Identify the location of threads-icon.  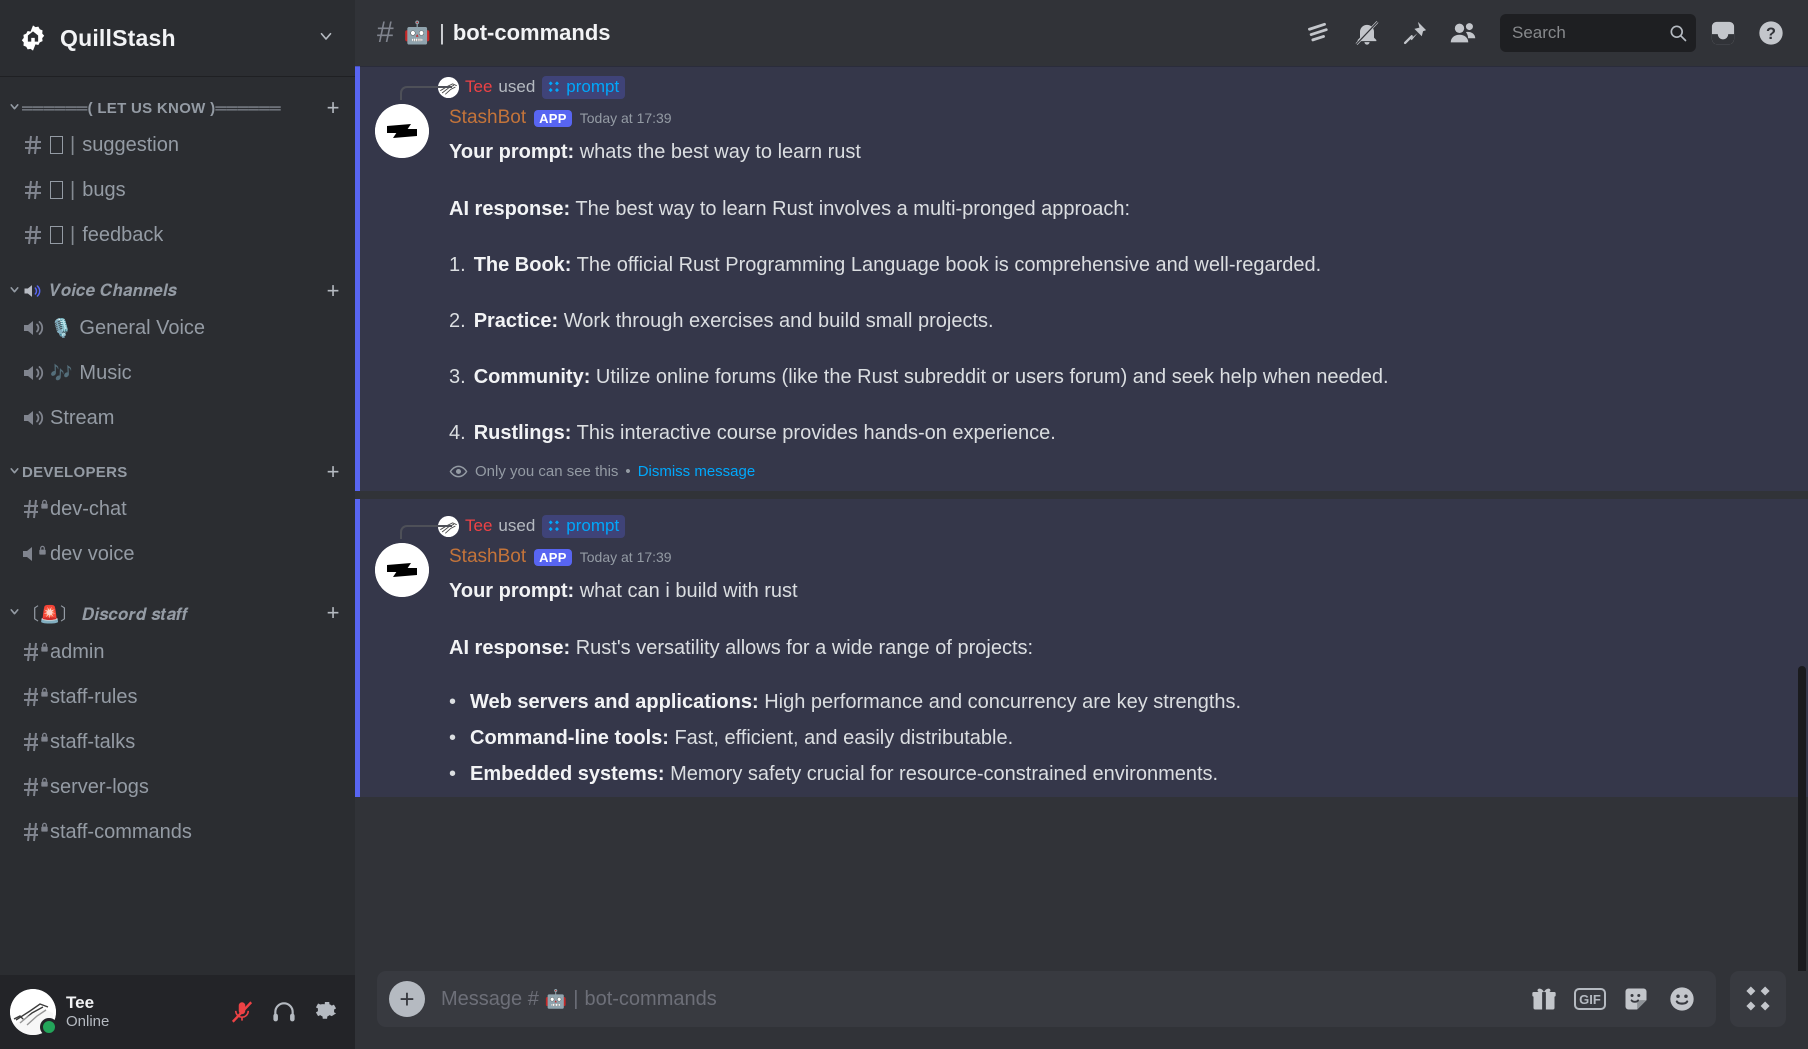
(1319, 33).